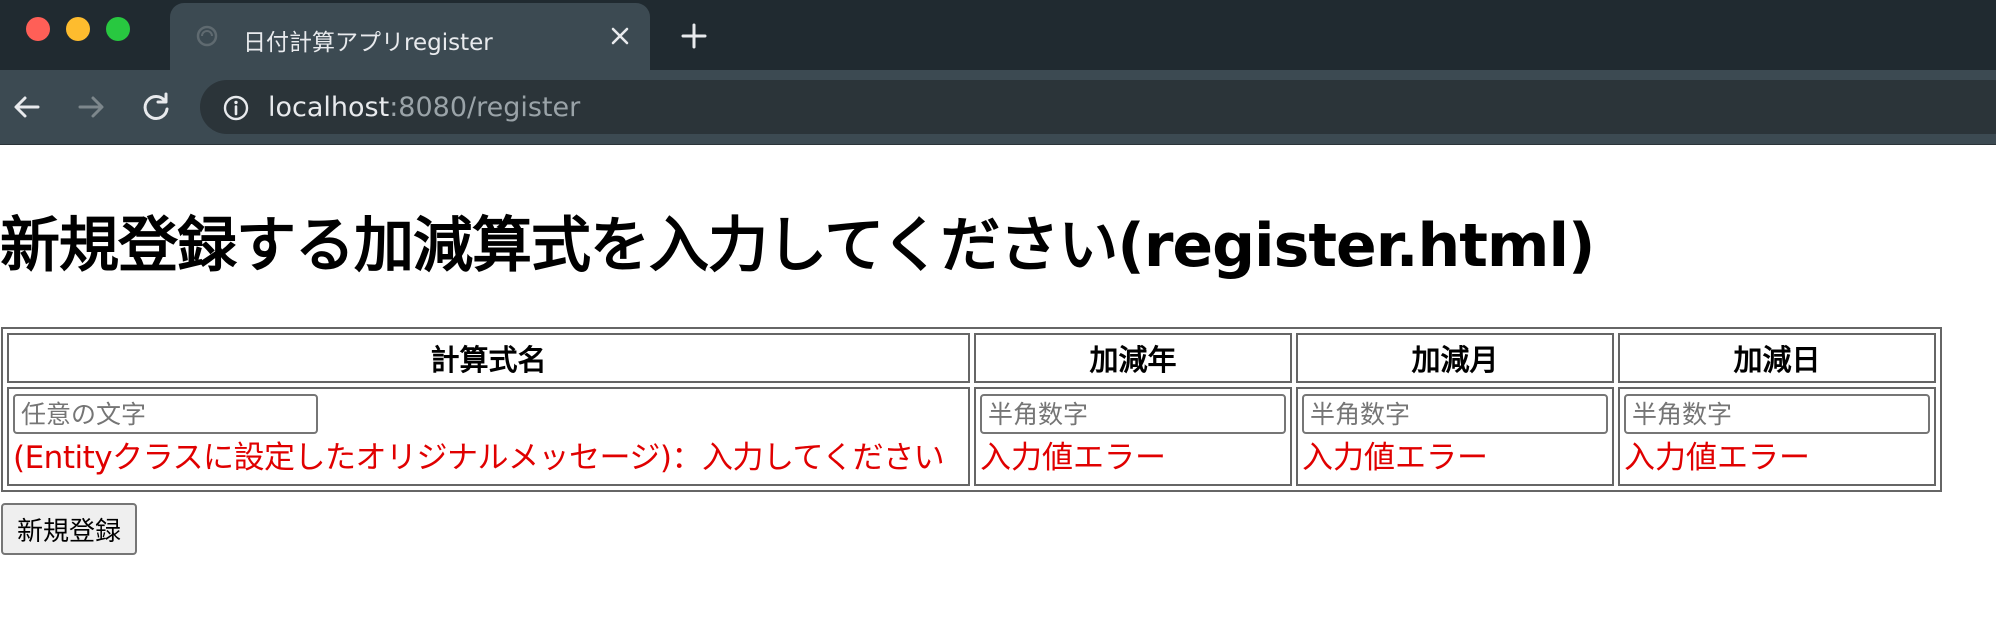 The height and width of the screenshot is (618, 1996). What do you see at coordinates (27, 107) in the screenshot?
I see `back-arrow-icon` at bounding box center [27, 107].